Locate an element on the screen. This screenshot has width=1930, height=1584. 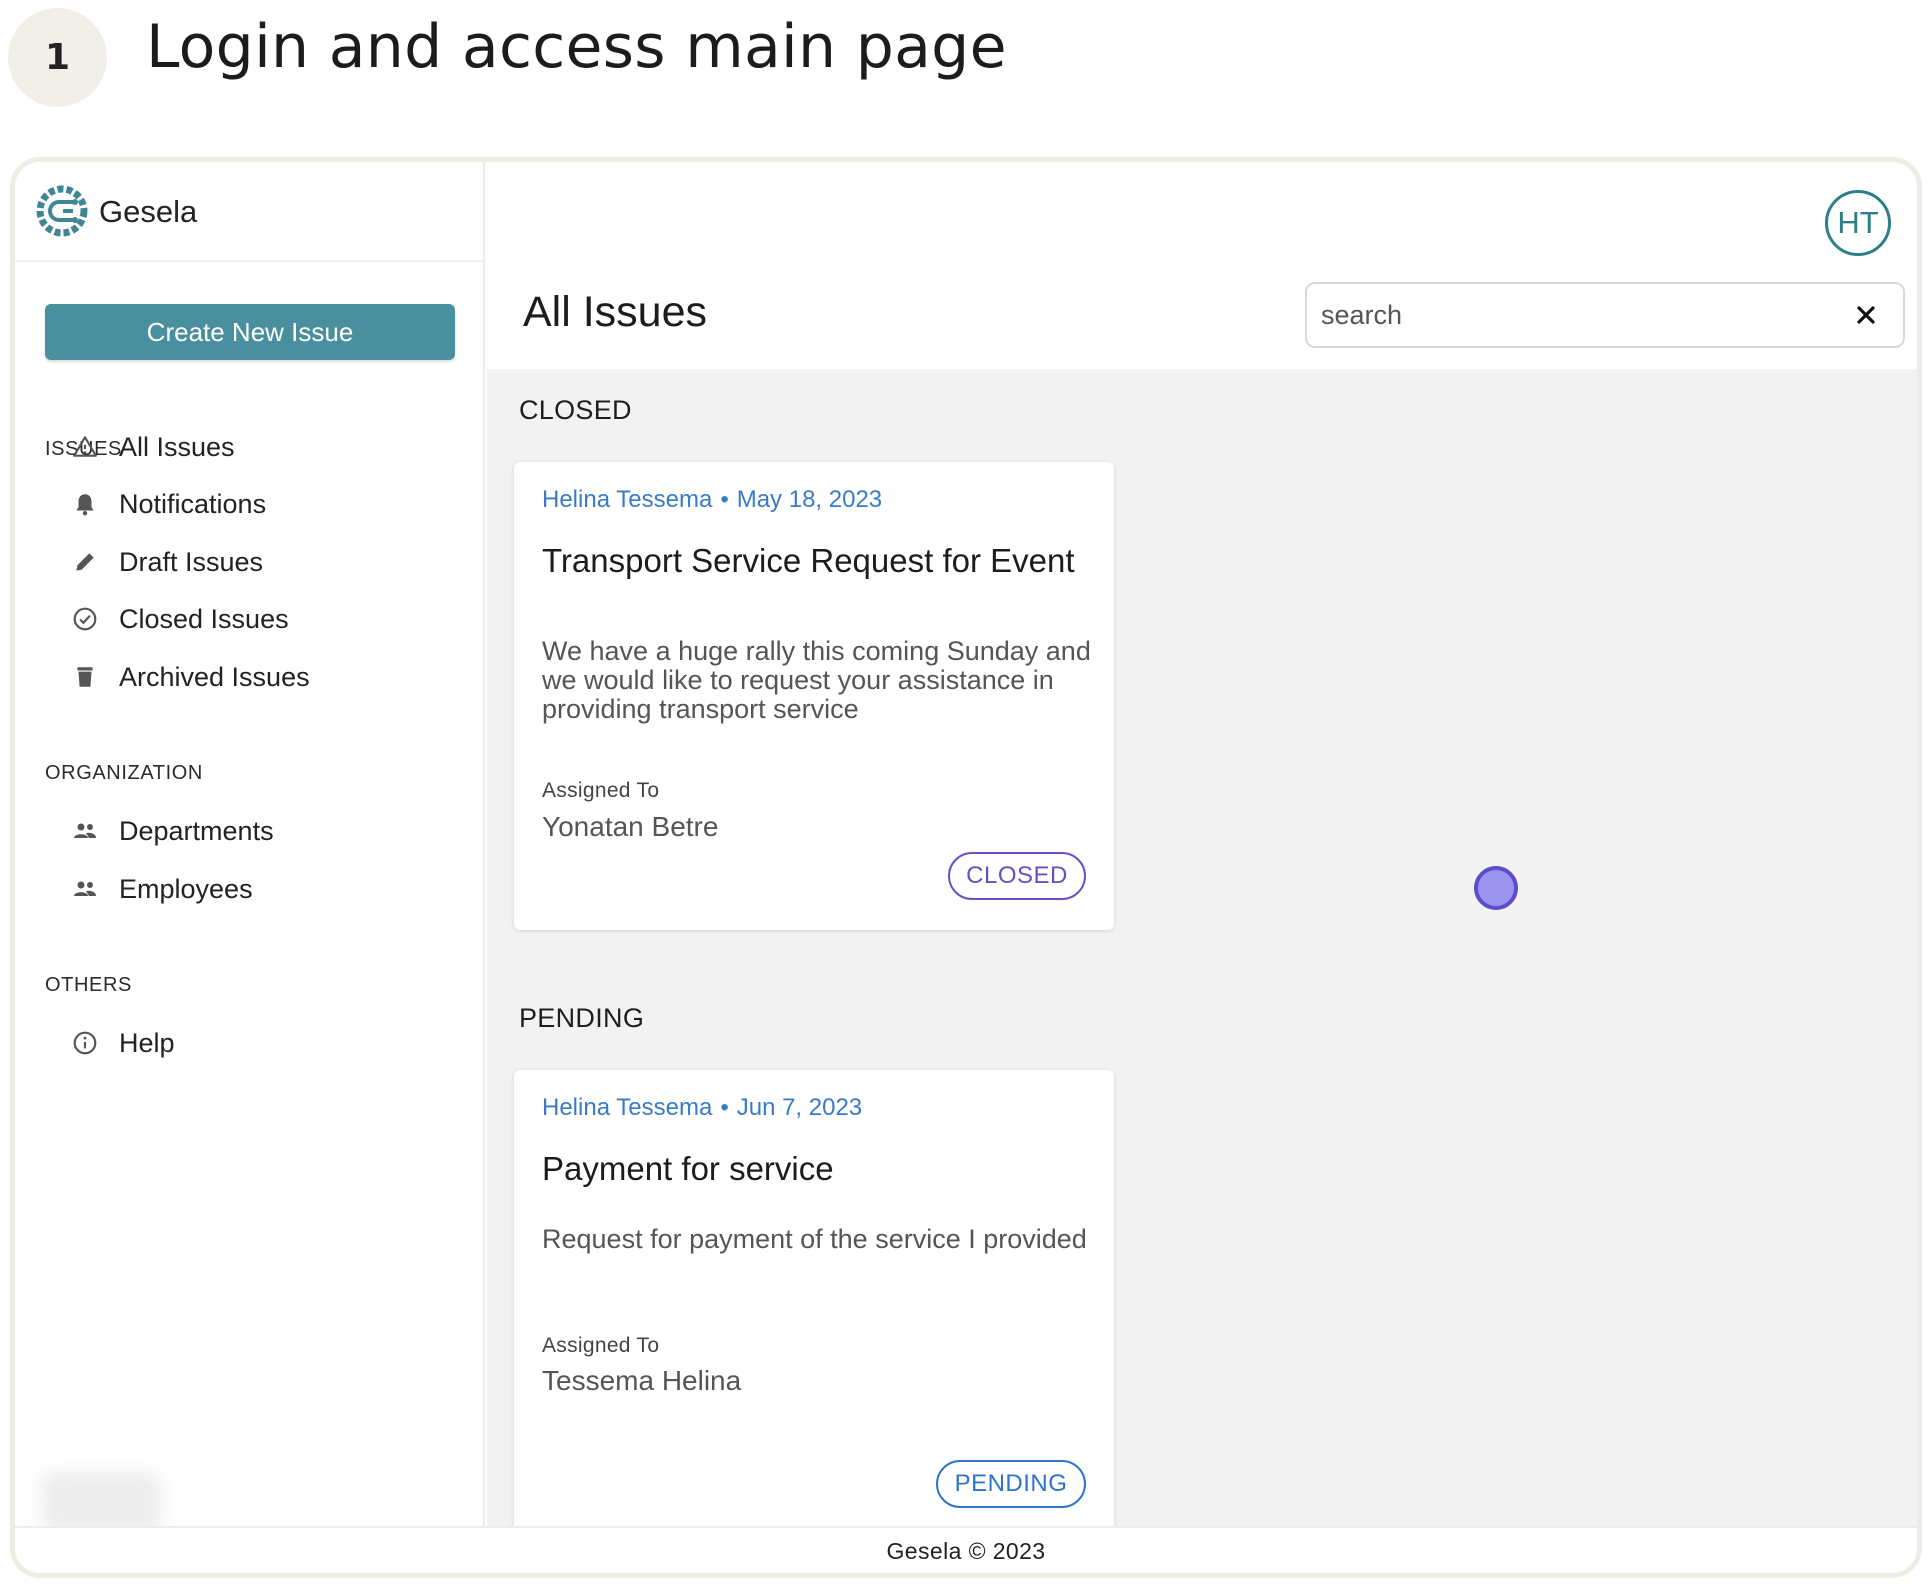
brand-name: Gesela is located at coordinates (148, 211).